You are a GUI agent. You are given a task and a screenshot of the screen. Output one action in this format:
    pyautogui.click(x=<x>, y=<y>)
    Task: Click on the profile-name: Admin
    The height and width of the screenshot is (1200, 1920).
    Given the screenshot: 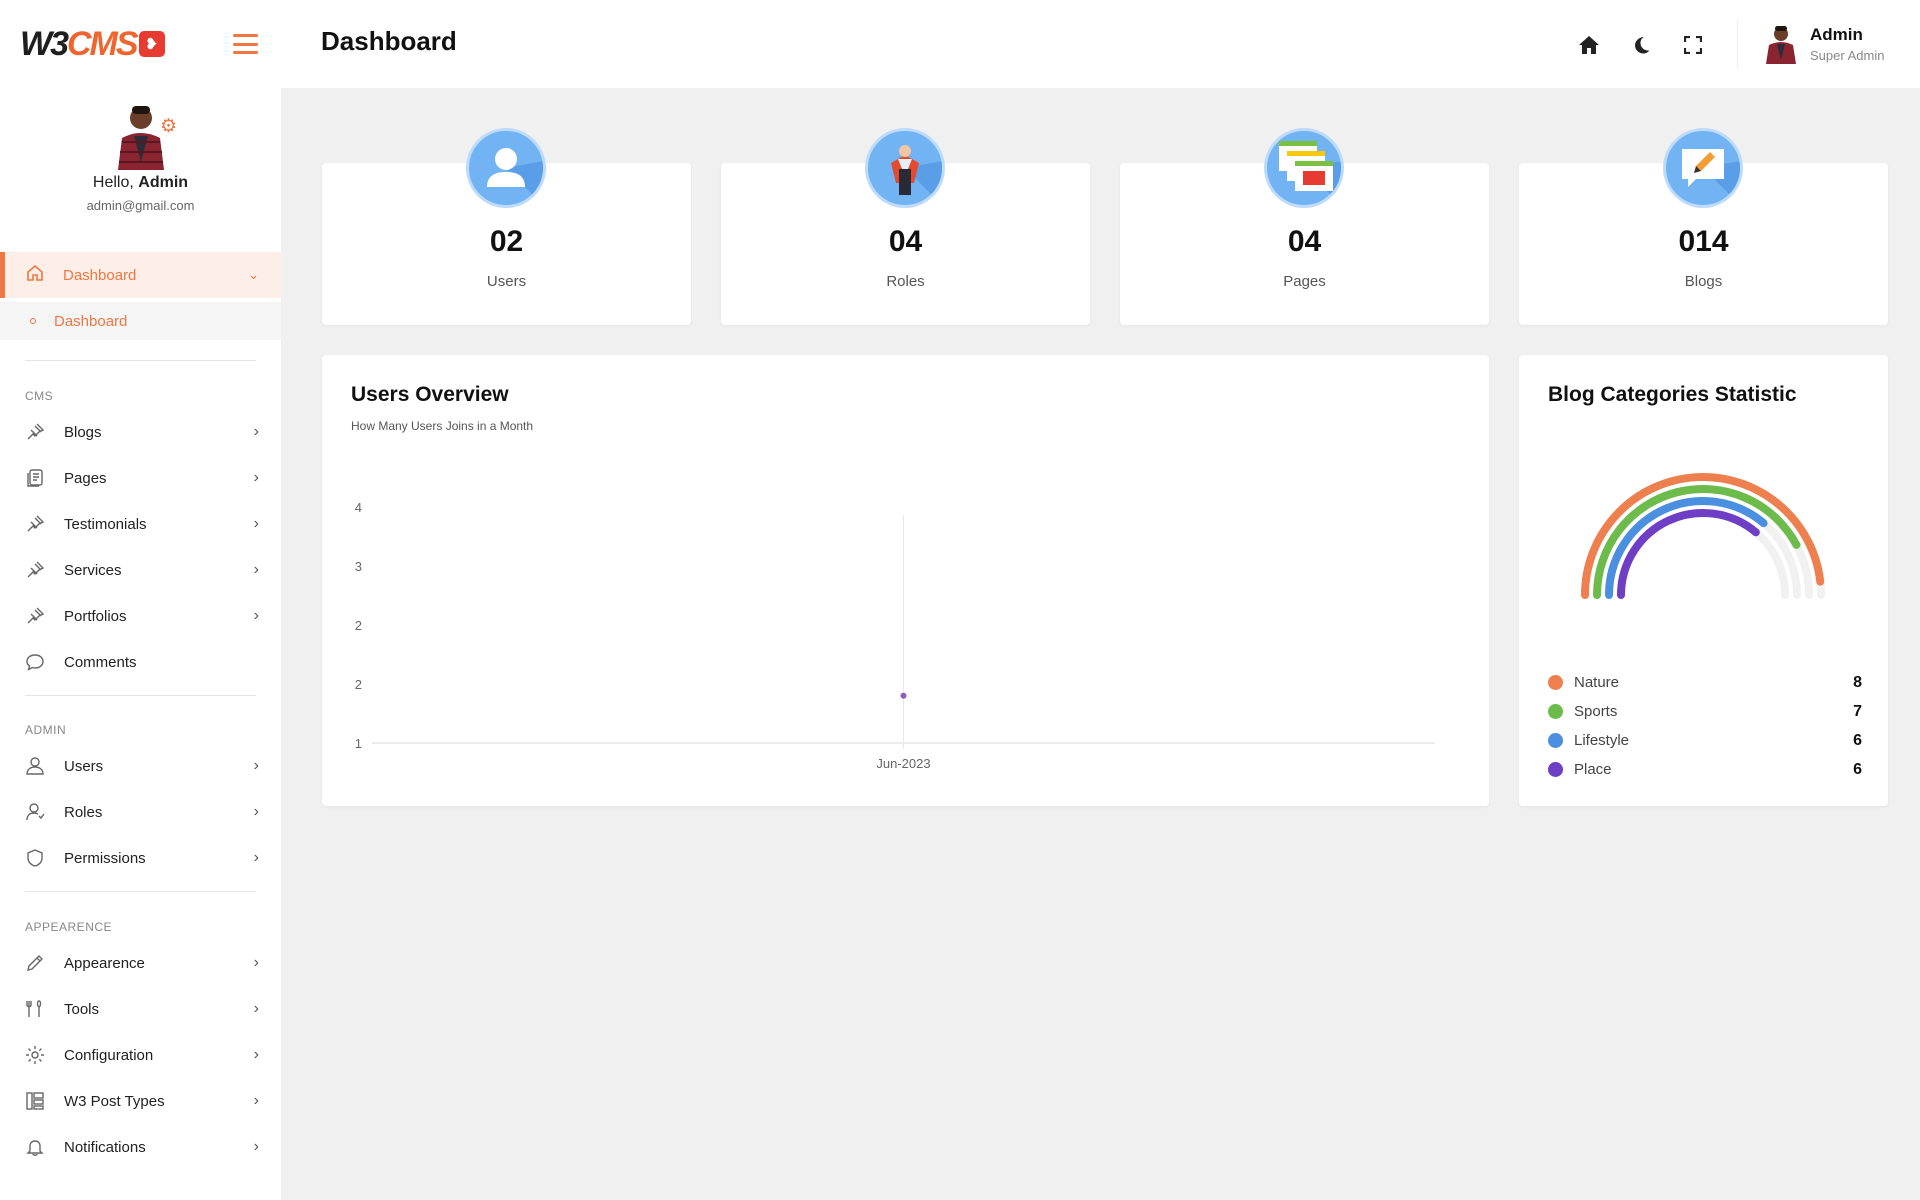 What is the action you would take?
    pyautogui.click(x=163, y=182)
    